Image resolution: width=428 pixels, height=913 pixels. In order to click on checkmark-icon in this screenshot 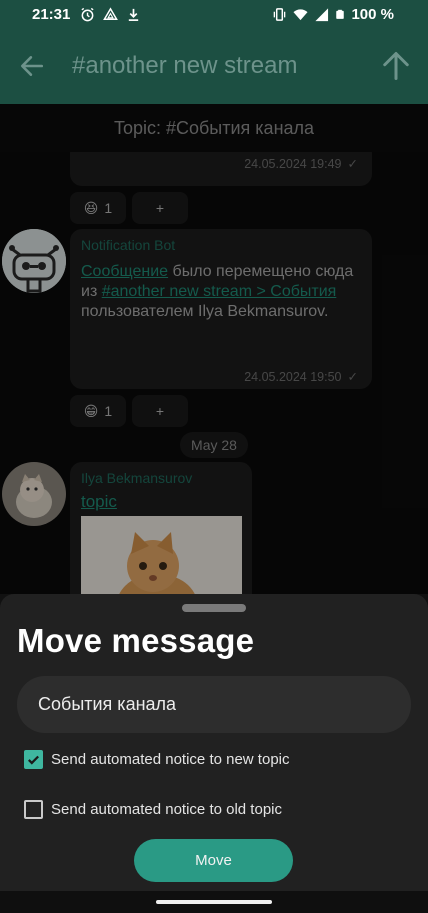, I will do `click(33, 760)`.